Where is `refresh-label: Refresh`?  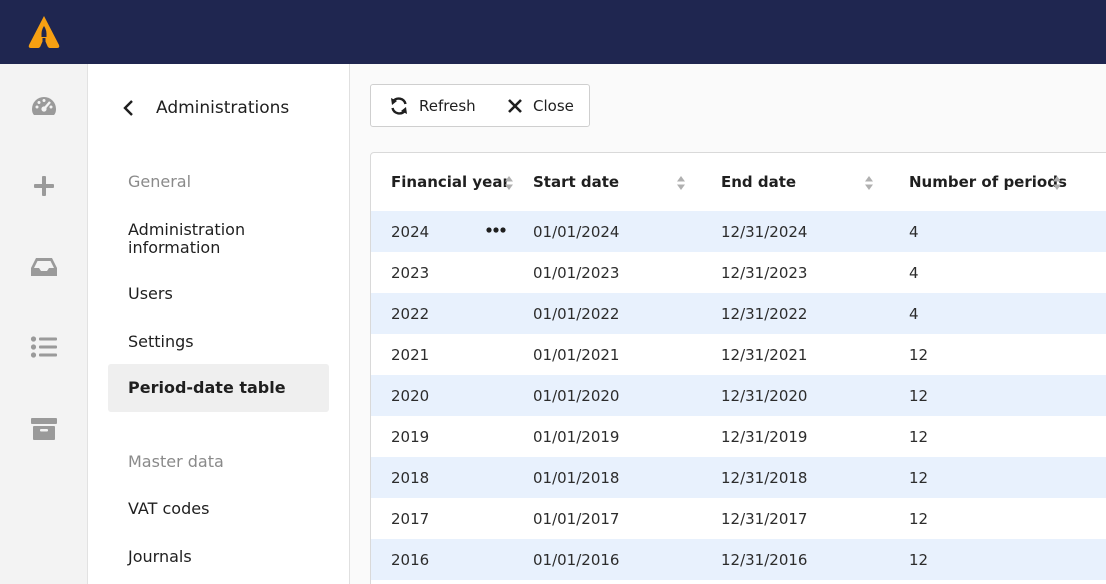
refresh-label: Refresh is located at coordinates (447, 105).